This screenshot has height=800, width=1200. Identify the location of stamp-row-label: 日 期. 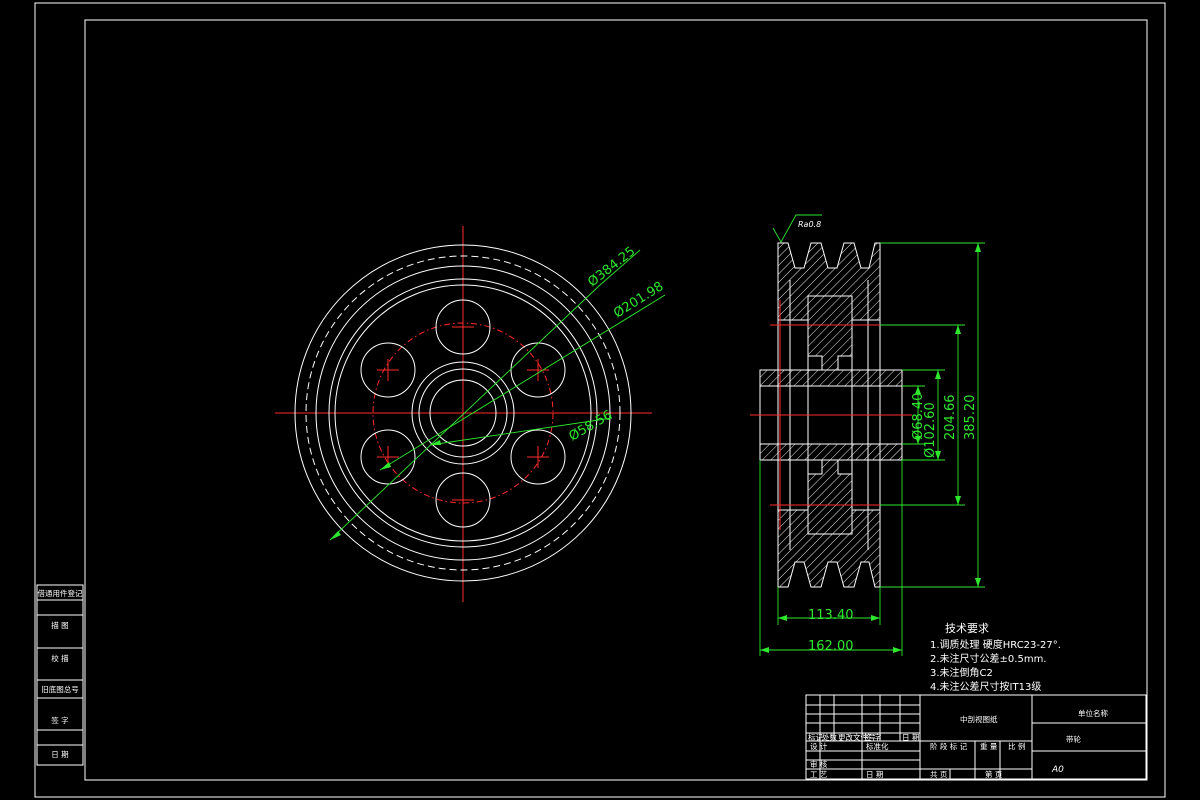
(59, 754).